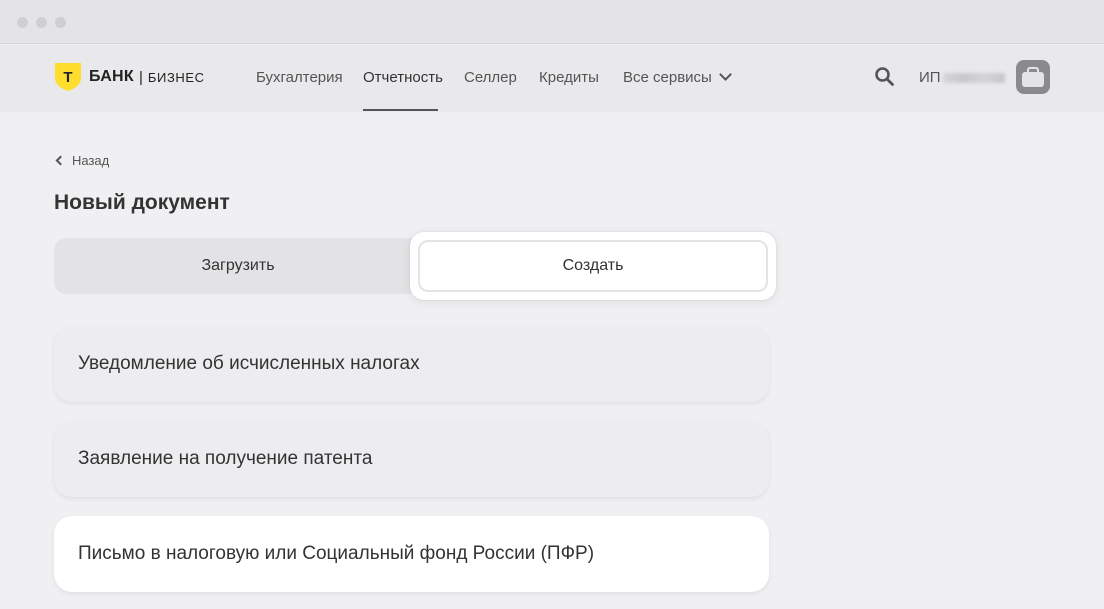  I want to click on briefcase-icon, so click(1033, 79).